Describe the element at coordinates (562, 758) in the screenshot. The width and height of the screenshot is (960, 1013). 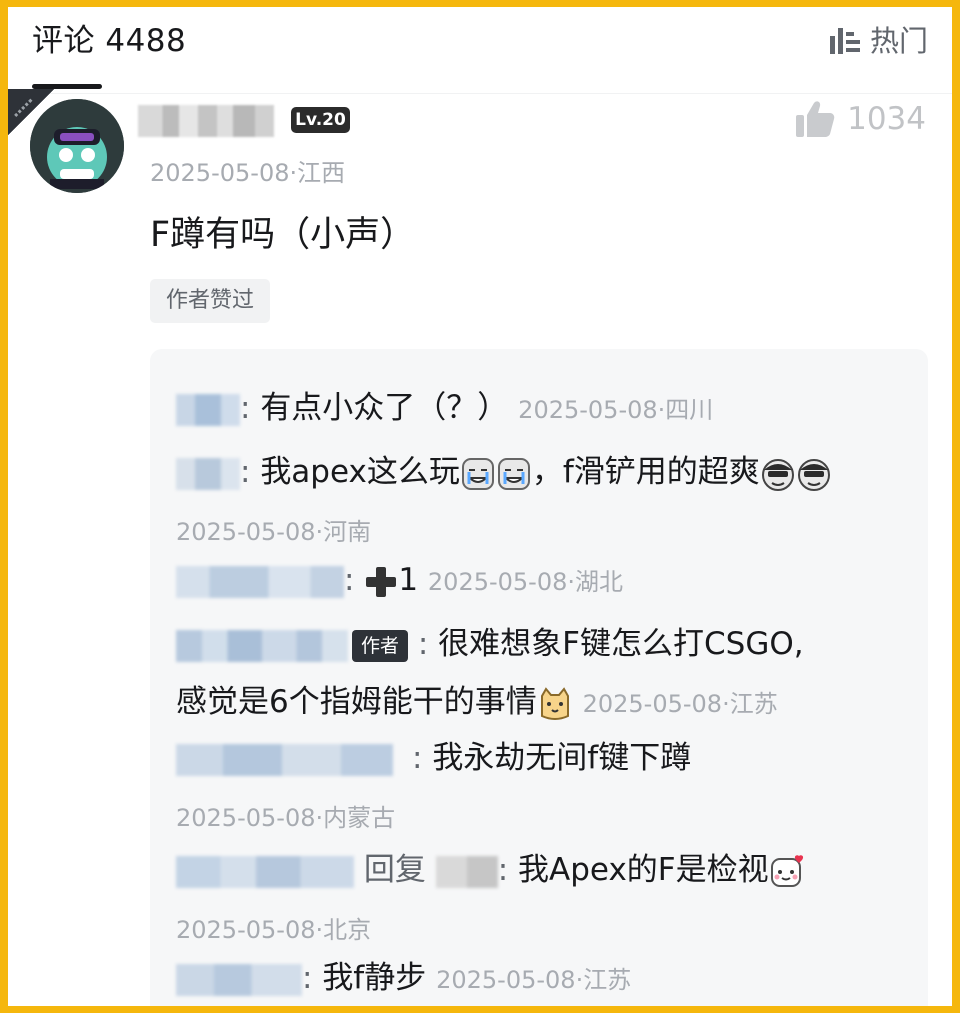
I see `reply-text: 我永劫无间f键下蹲` at that location.